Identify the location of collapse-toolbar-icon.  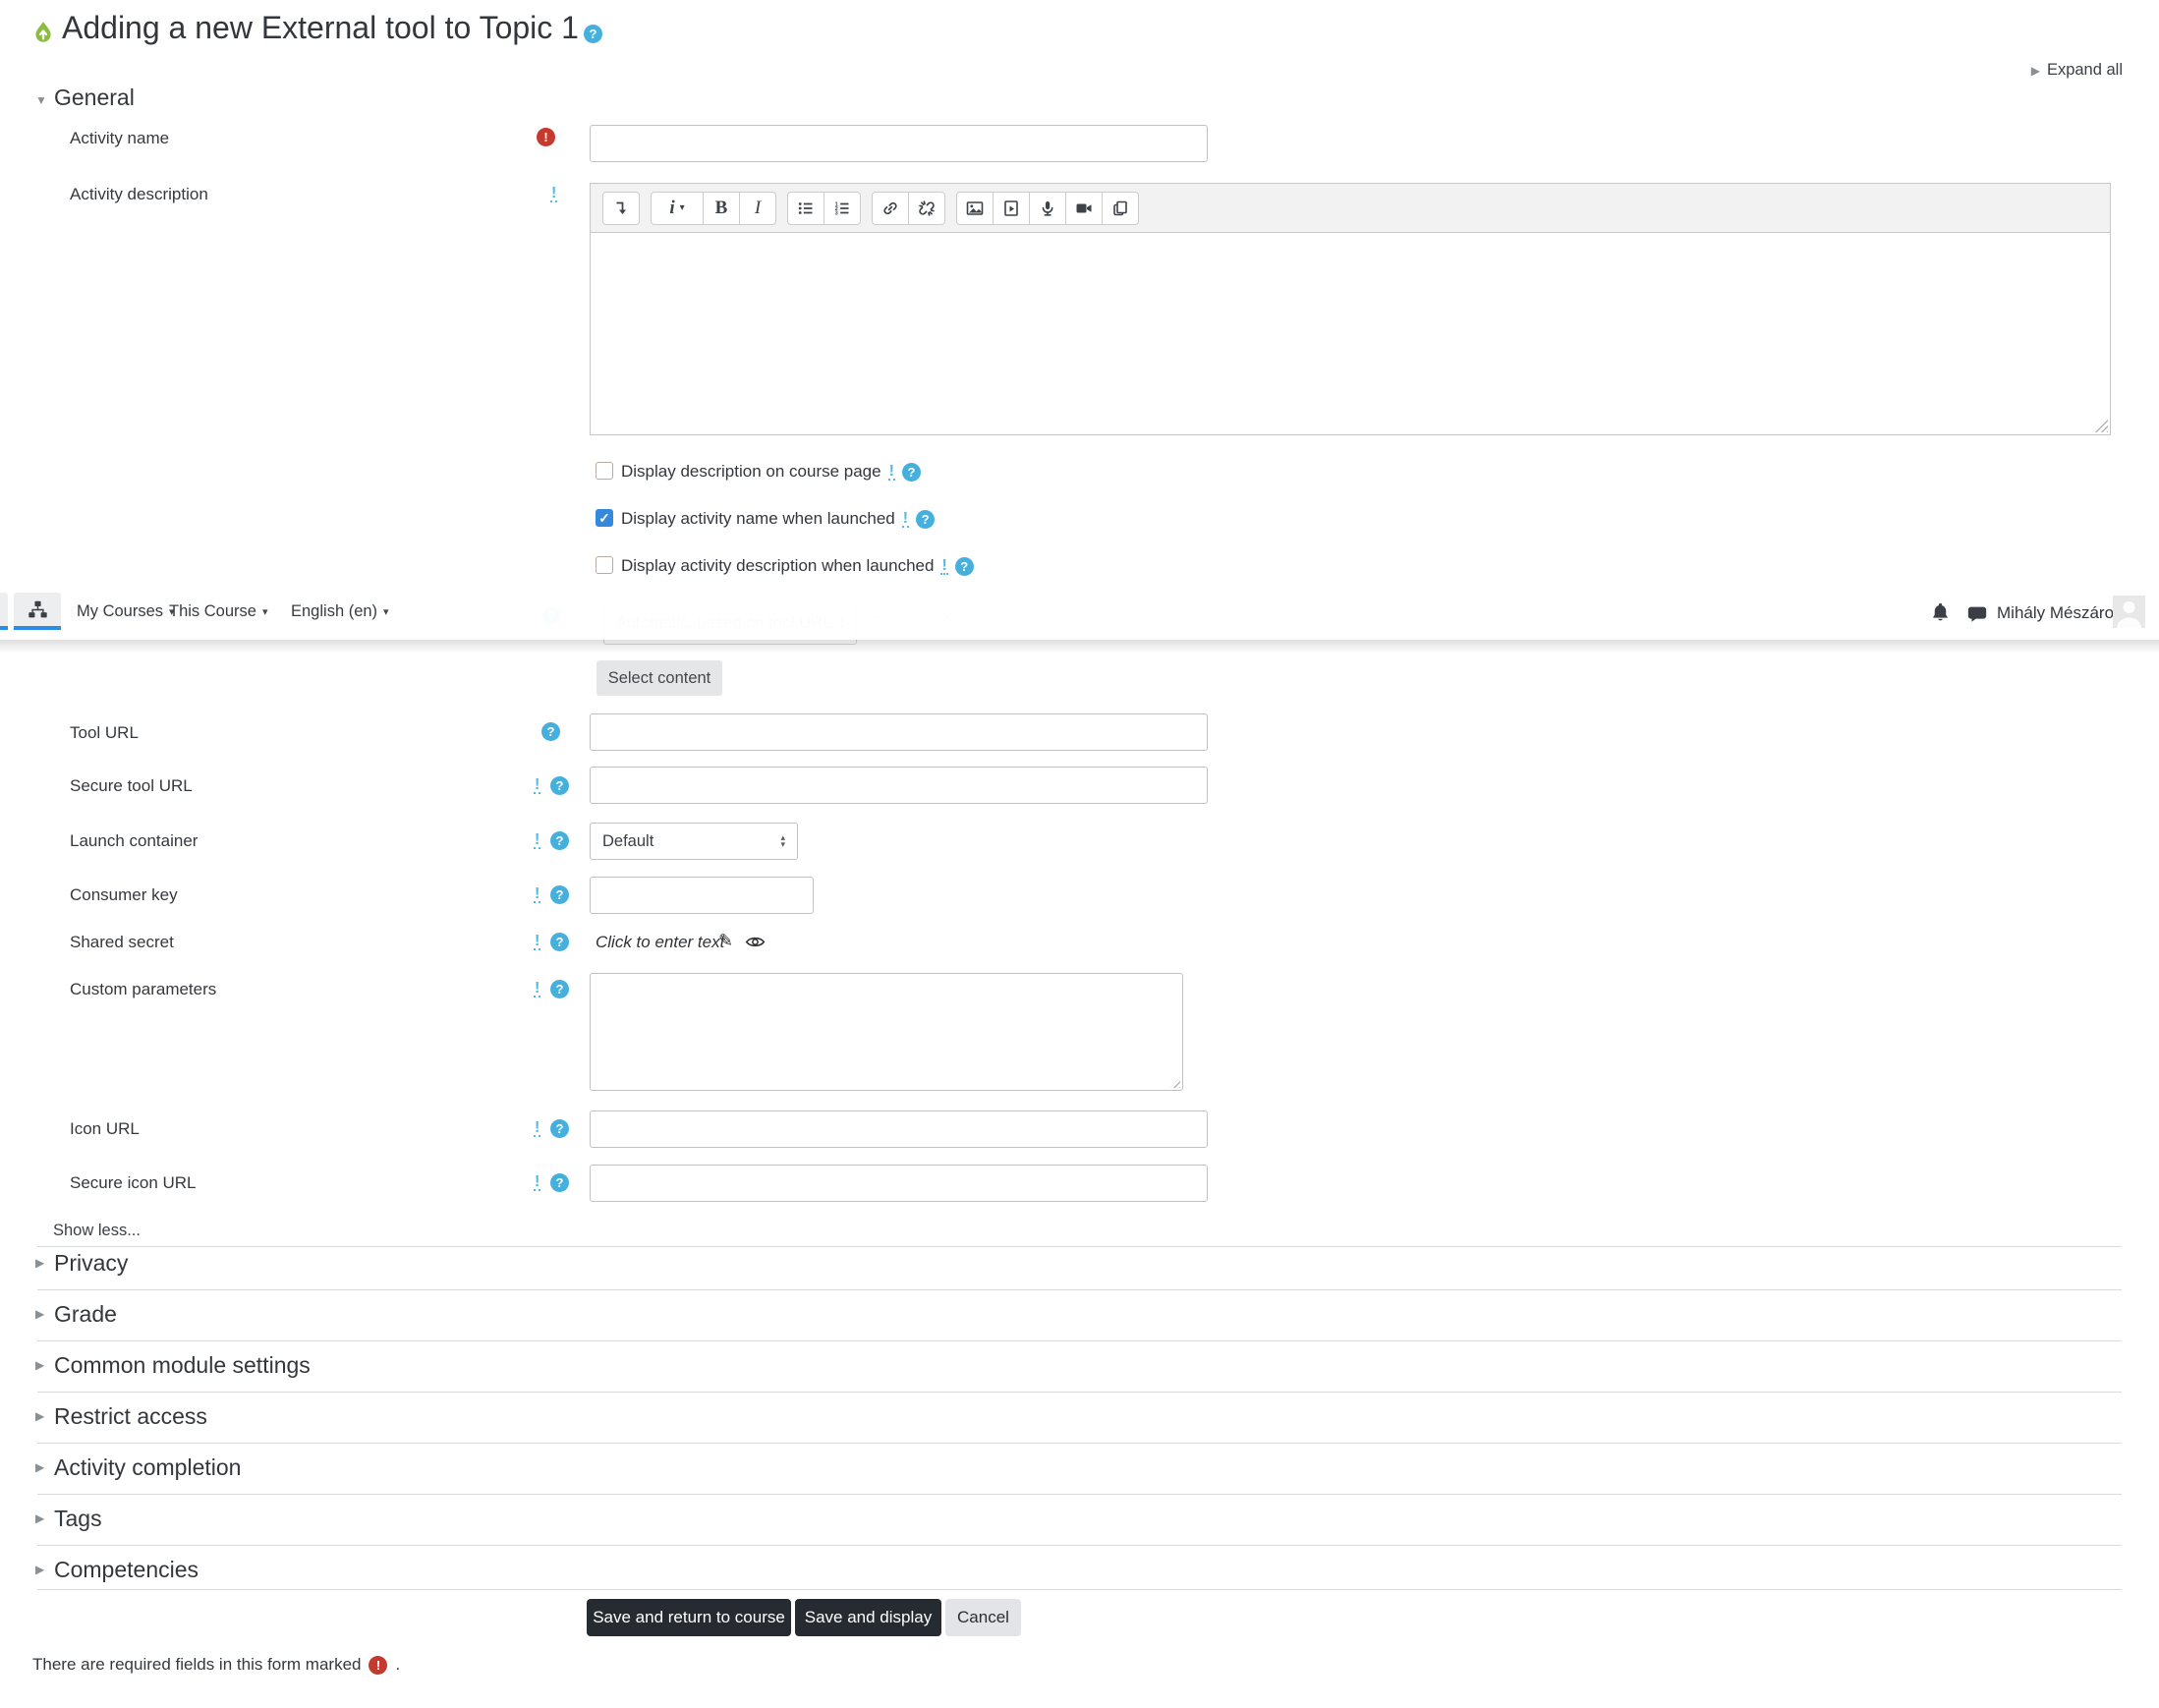
(621, 208).